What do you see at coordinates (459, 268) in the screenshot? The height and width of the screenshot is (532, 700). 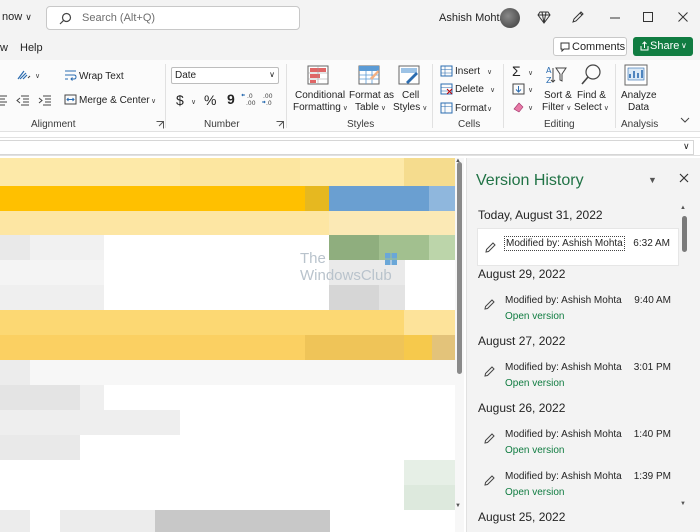 I see `sheet-scroll-thumb` at bounding box center [459, 268].